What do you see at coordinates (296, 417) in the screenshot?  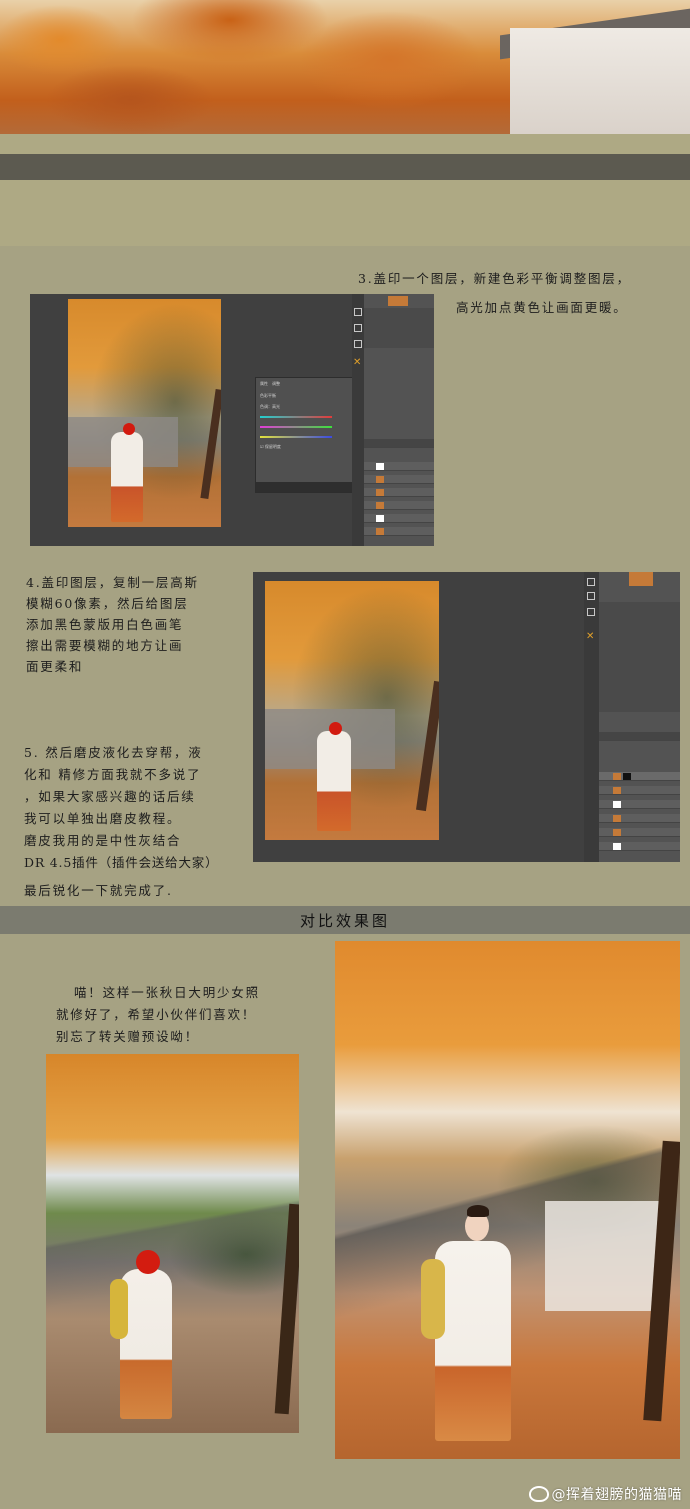 I see `cyan-red-slider` at bounding box center [296, 417].